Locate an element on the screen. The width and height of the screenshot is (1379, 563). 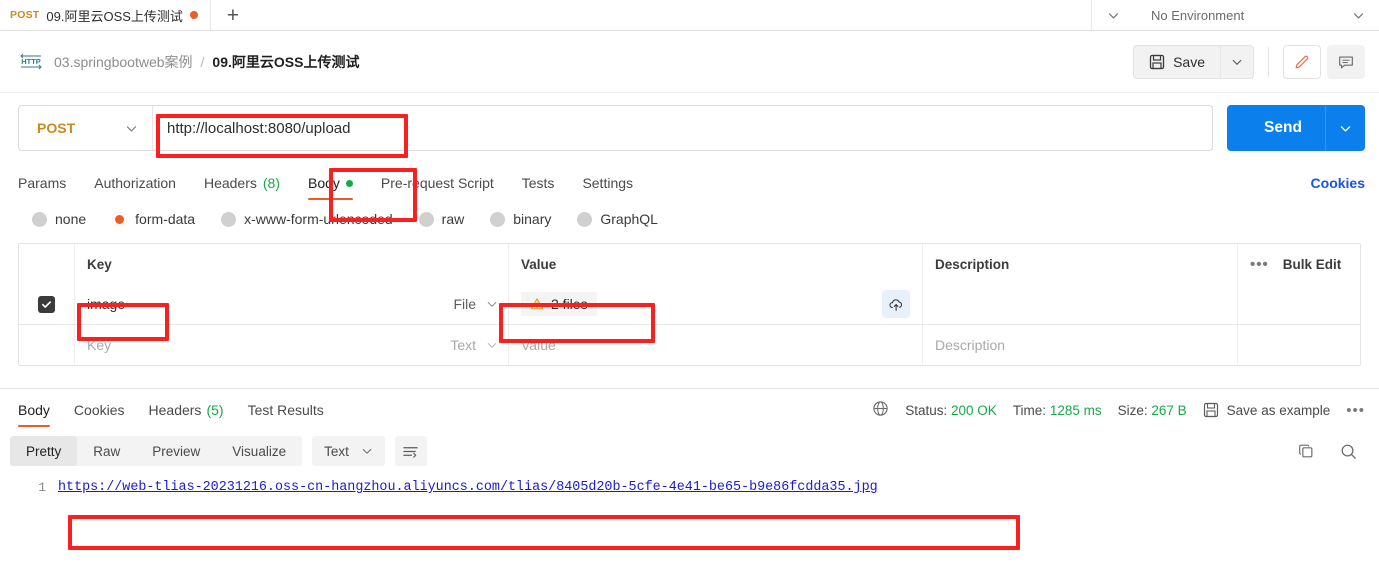
save-as-example-button: Save as example is located at coordinates (1266, 410).